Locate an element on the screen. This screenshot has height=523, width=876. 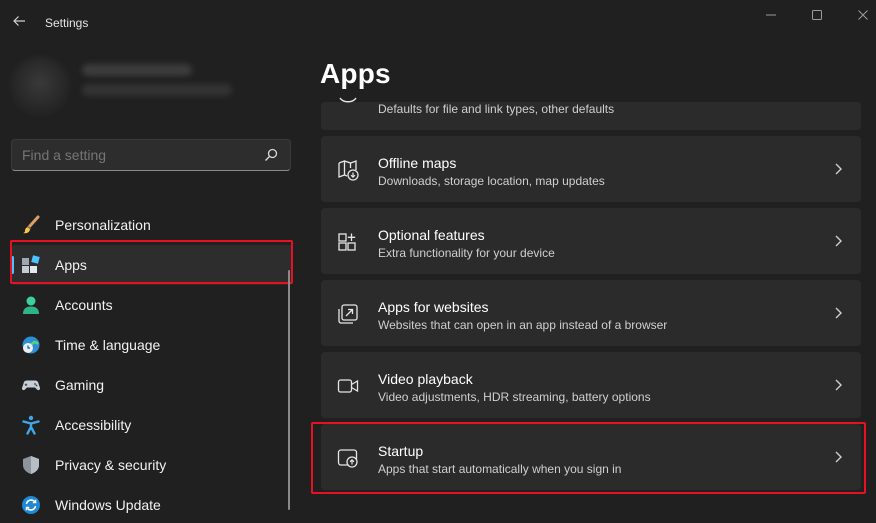
card-description: Extra functionality for your device is located at coordinates (466, 253).